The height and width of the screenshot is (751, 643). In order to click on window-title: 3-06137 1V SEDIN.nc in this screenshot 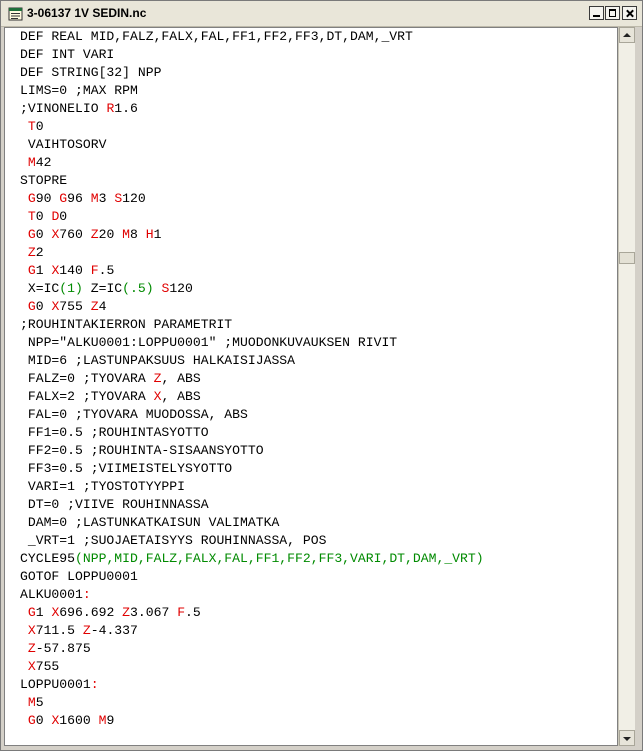, I will do `click(87, 13)`.